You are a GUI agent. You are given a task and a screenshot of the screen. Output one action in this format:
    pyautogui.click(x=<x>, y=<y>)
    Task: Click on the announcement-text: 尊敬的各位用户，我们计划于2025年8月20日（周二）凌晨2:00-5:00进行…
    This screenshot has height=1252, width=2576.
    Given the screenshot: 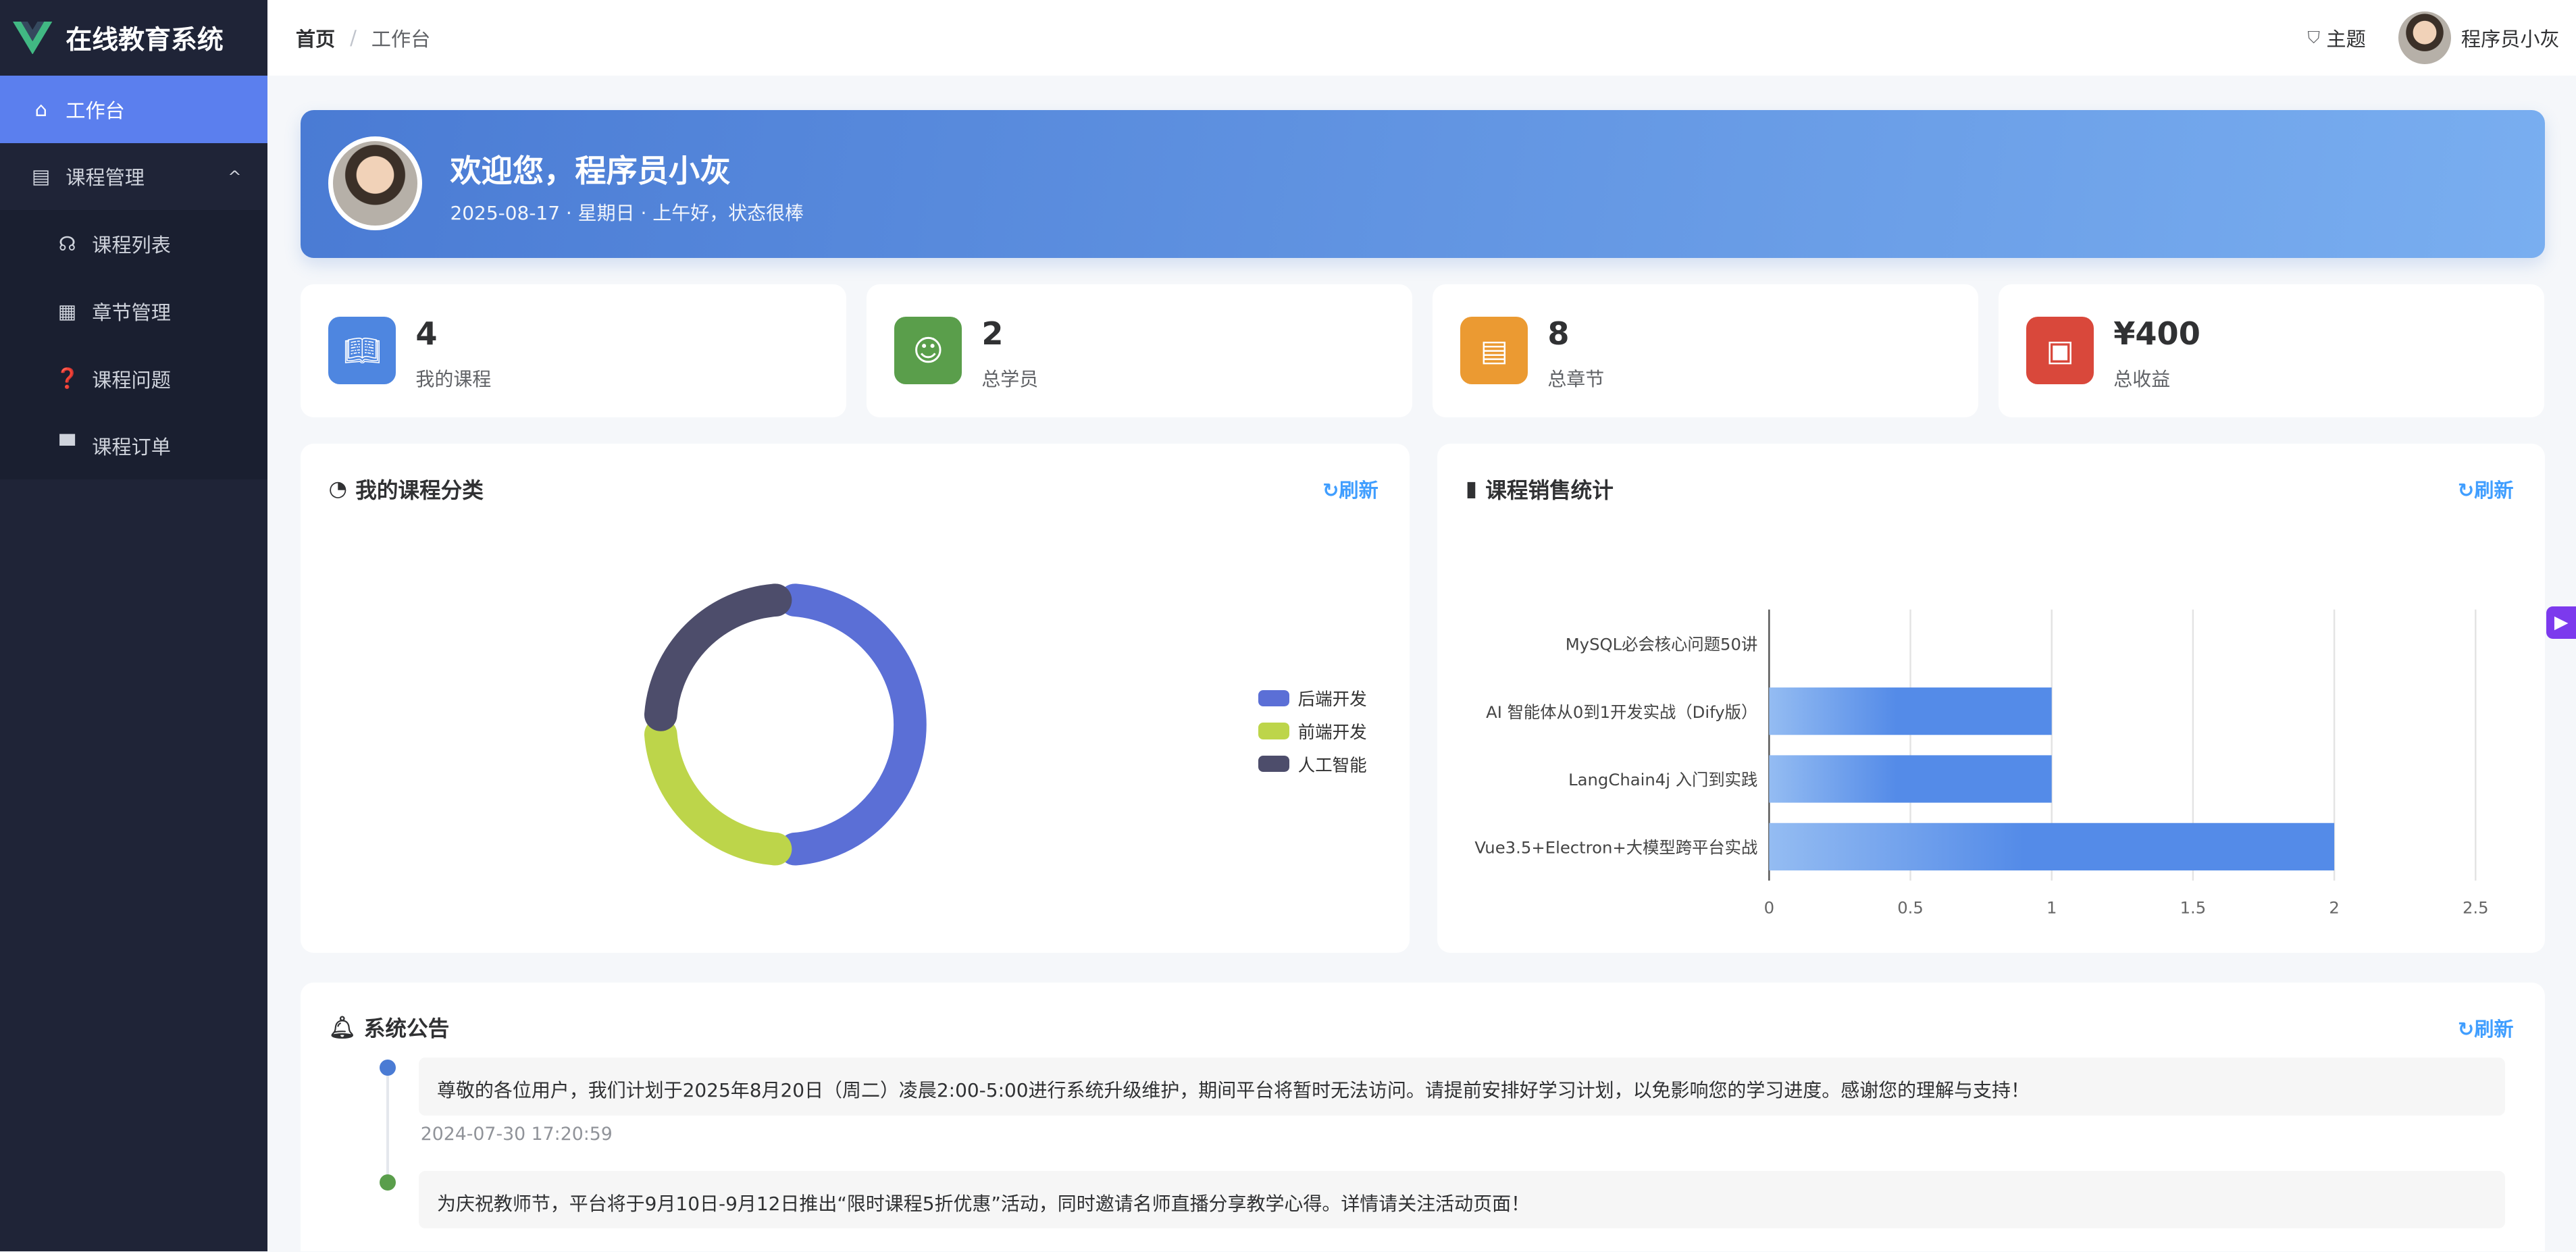 What is the action you would take?
    pyautogui.click(x=1462, y=1087)
    